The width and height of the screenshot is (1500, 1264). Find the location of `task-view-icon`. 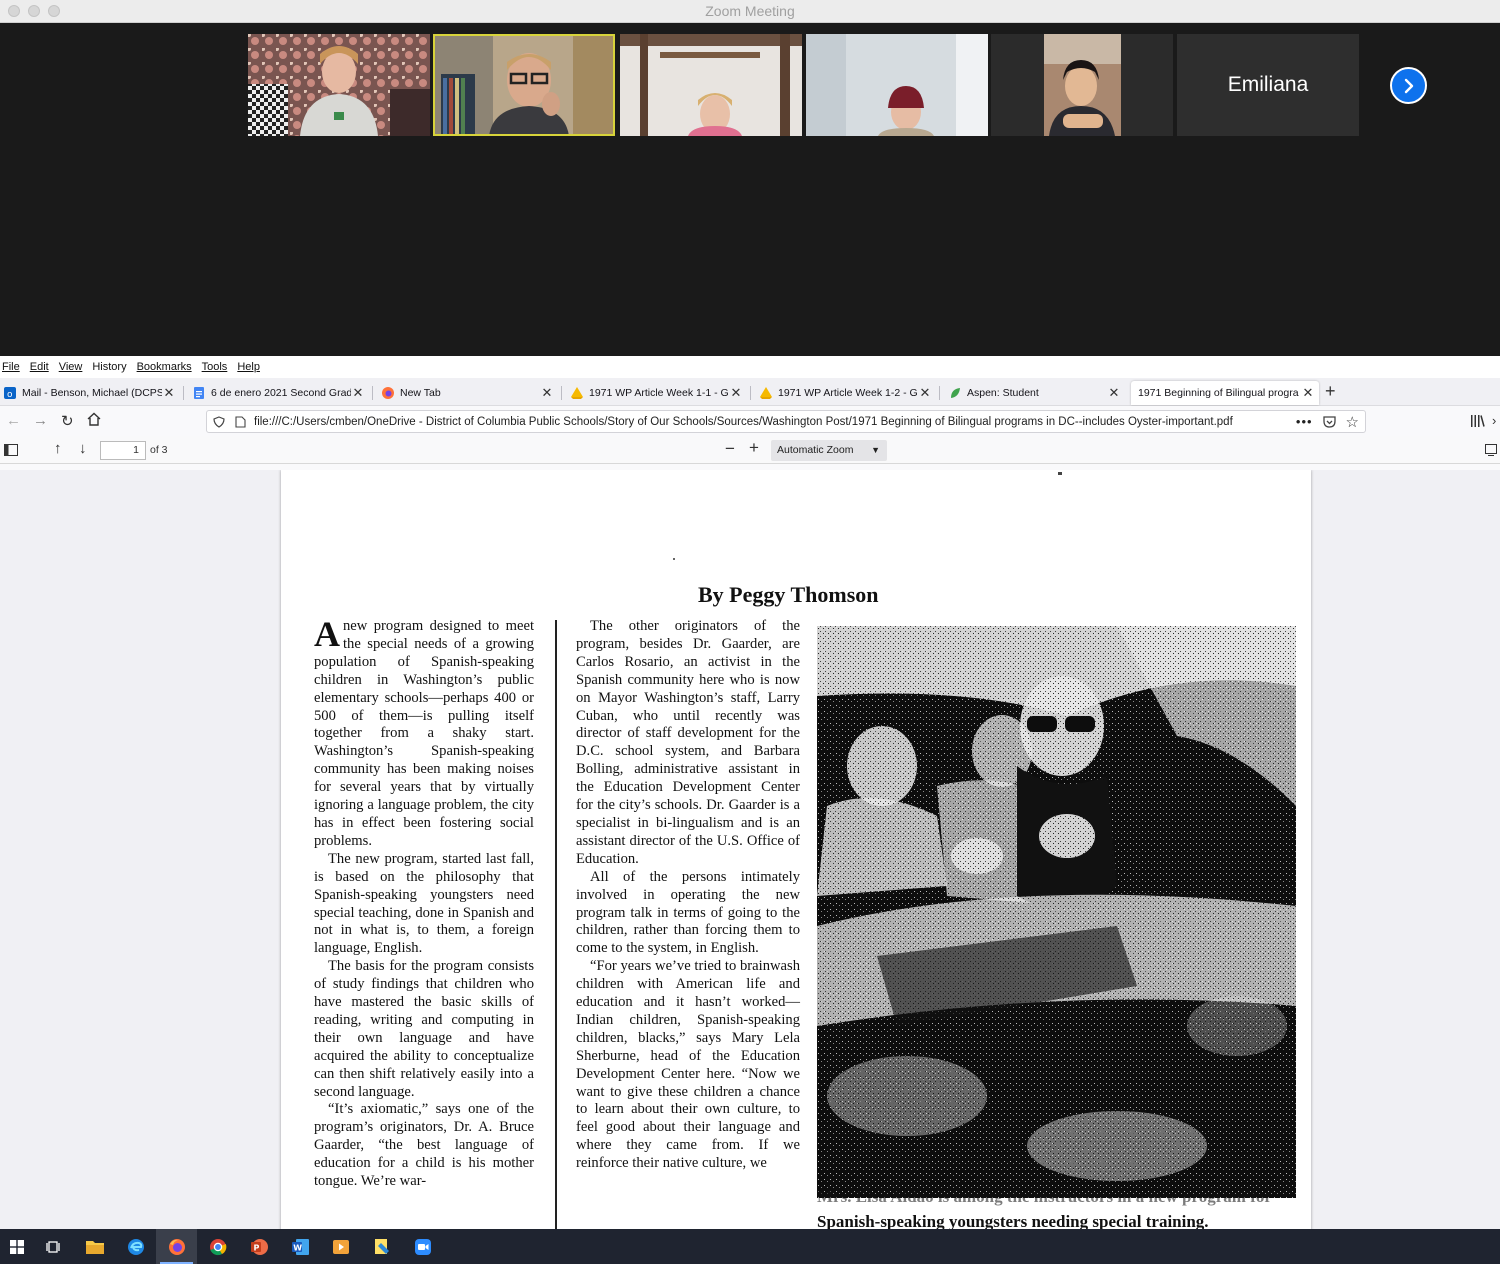

task-view-icon is located at coordinates (52, 1246).